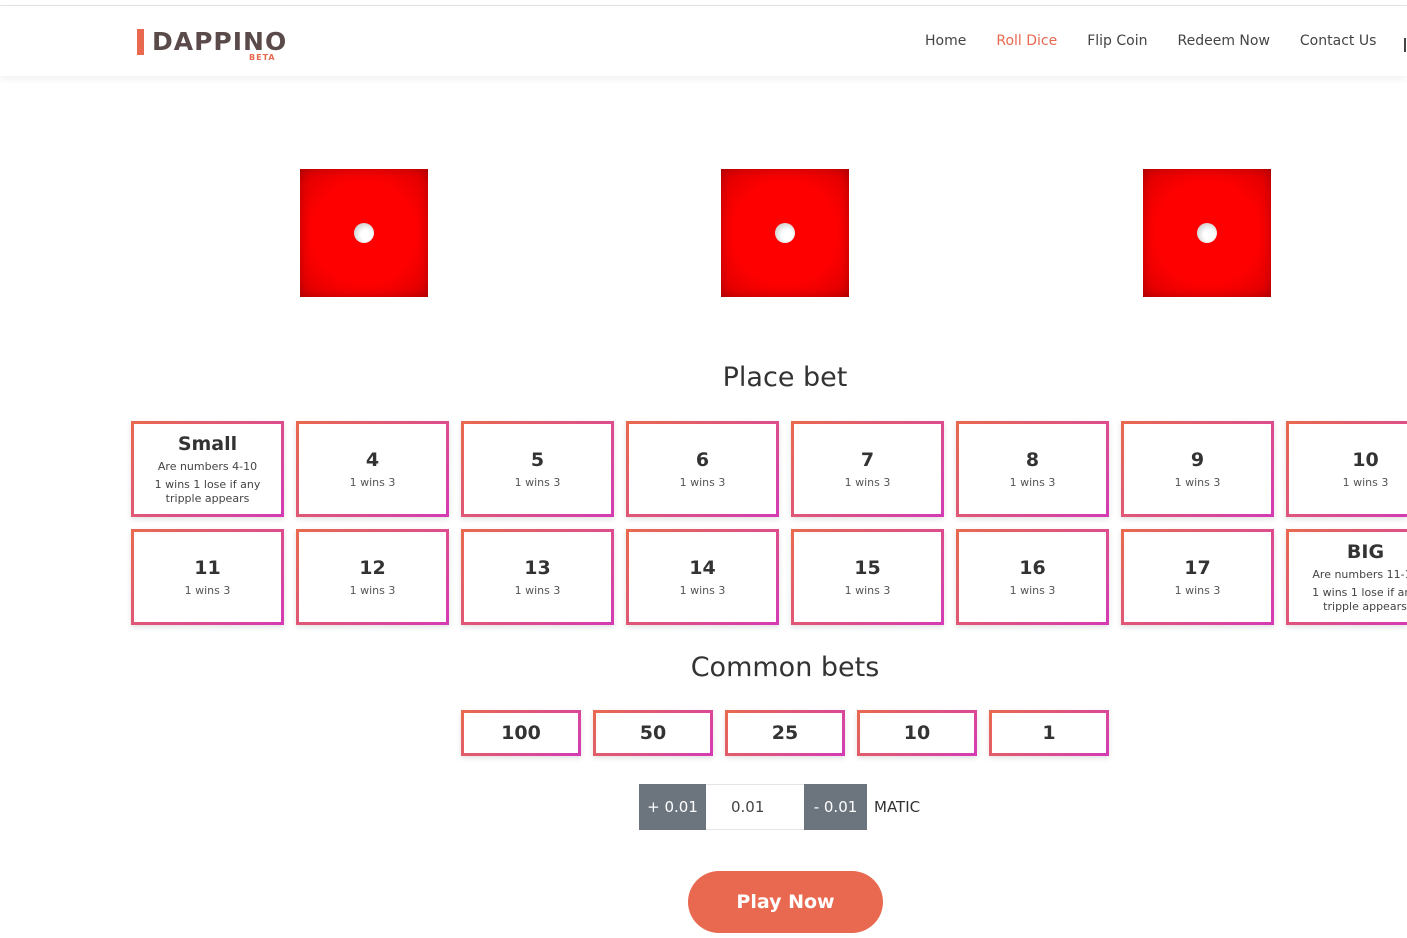 This screenshot has width=1407, height=938. Describe the element at coordinates (1117, 41) in the screenshot. I see `nav-flip-coin: Flip Coin` at that location.